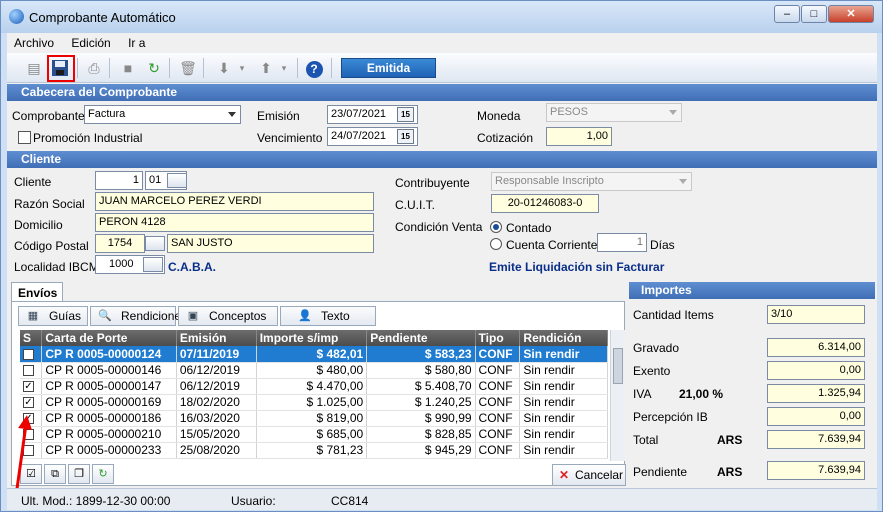  What do you see at coordinates (498, 338) in the screenshot?
I see `col-tipo: Tipo` at bounding box center [498, 338].